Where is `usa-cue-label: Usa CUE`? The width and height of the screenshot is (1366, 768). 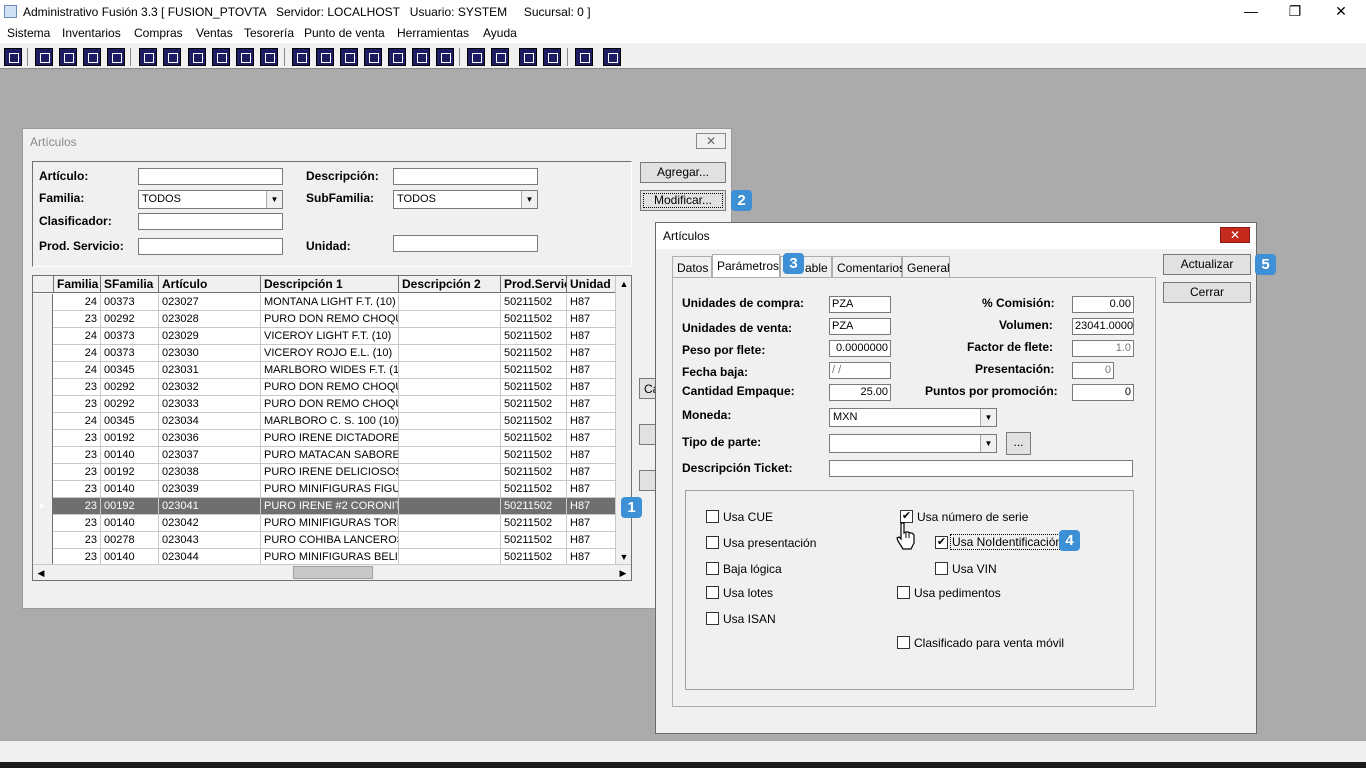
usa-cue-label: Usa CUE is located at coordinates (748, 517).